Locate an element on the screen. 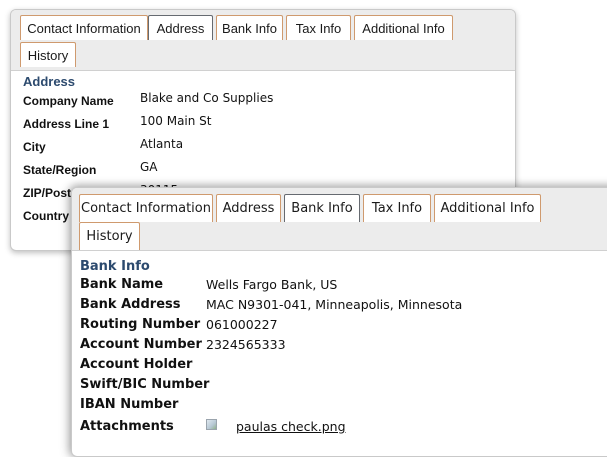 Image resolution: width=607 pixels, height=457 pixels. field-value-routing-number: 061000227 is located at coordinates (242, 324).